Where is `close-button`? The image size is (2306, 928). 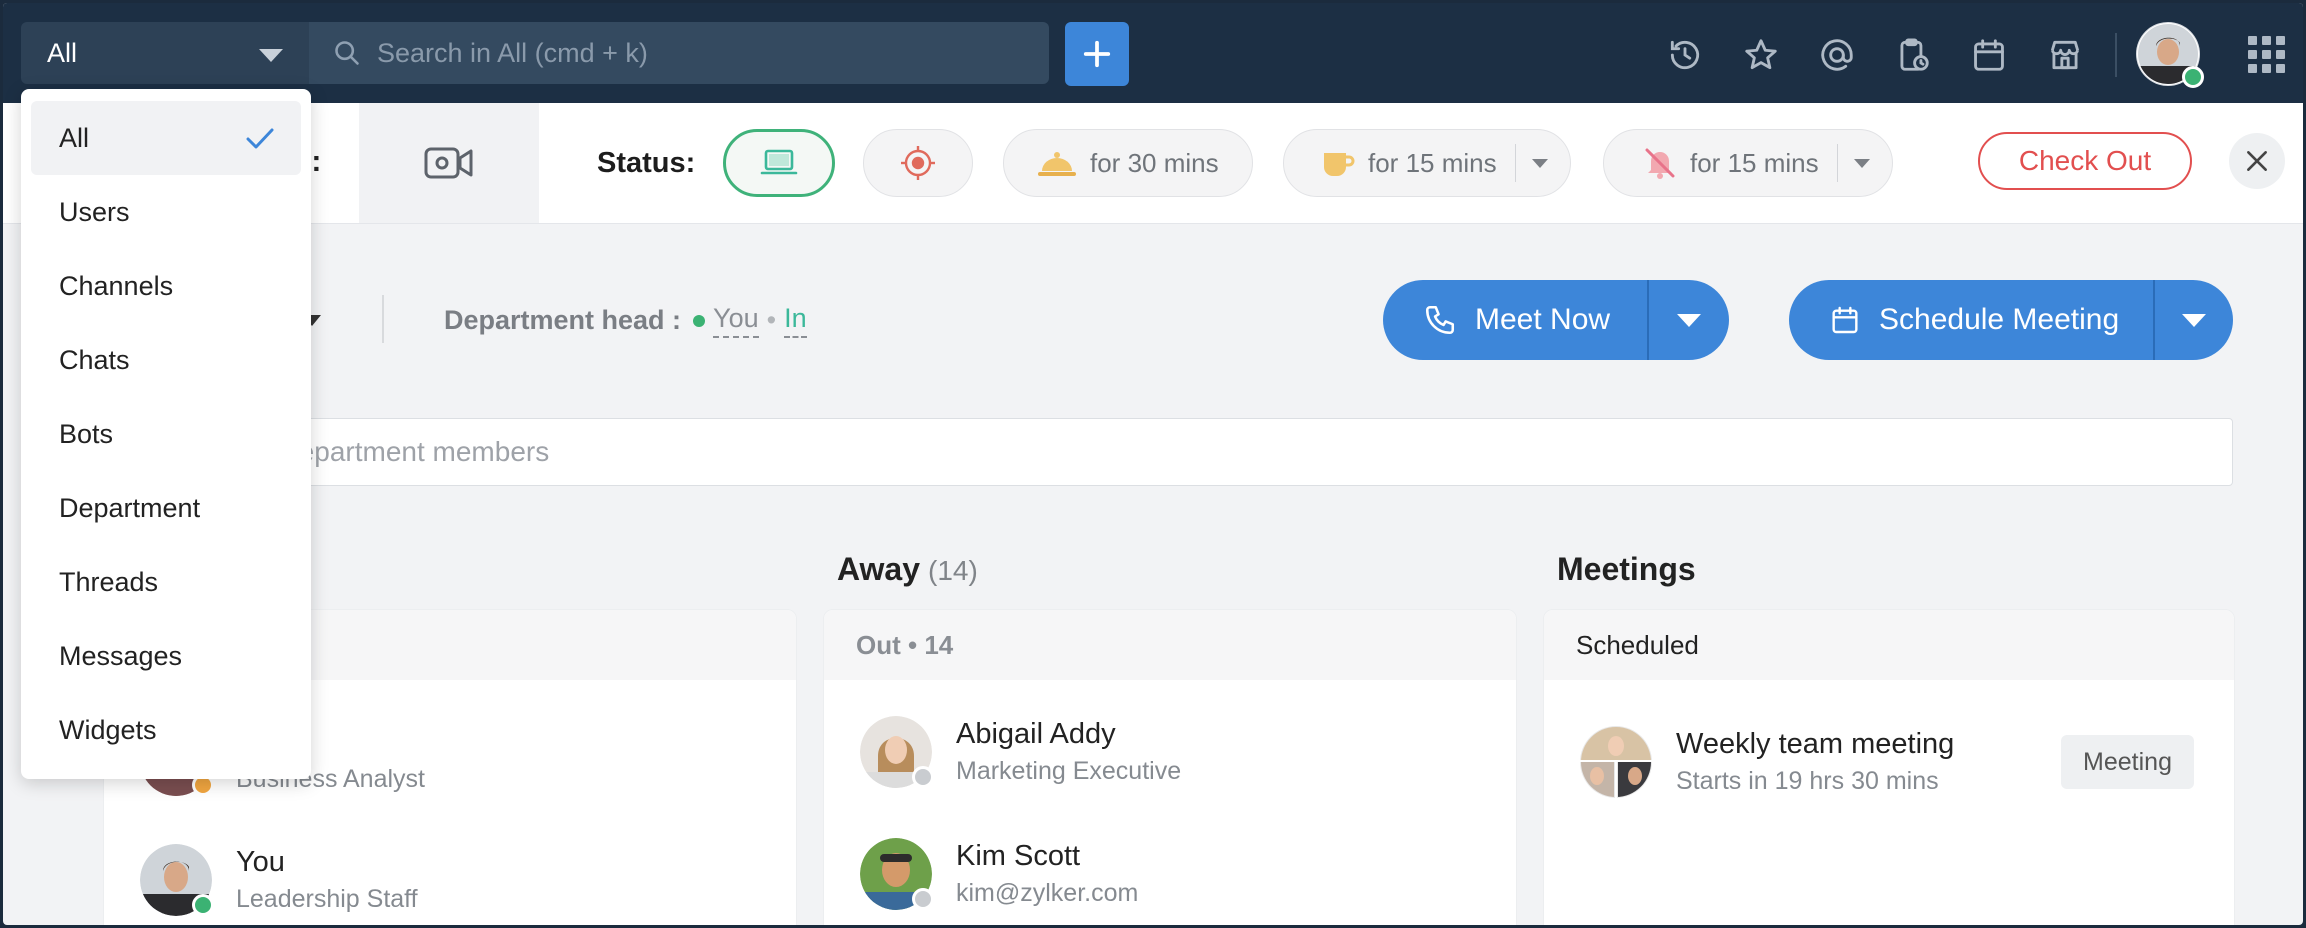 close-button is located at coordinates (2257, 161).